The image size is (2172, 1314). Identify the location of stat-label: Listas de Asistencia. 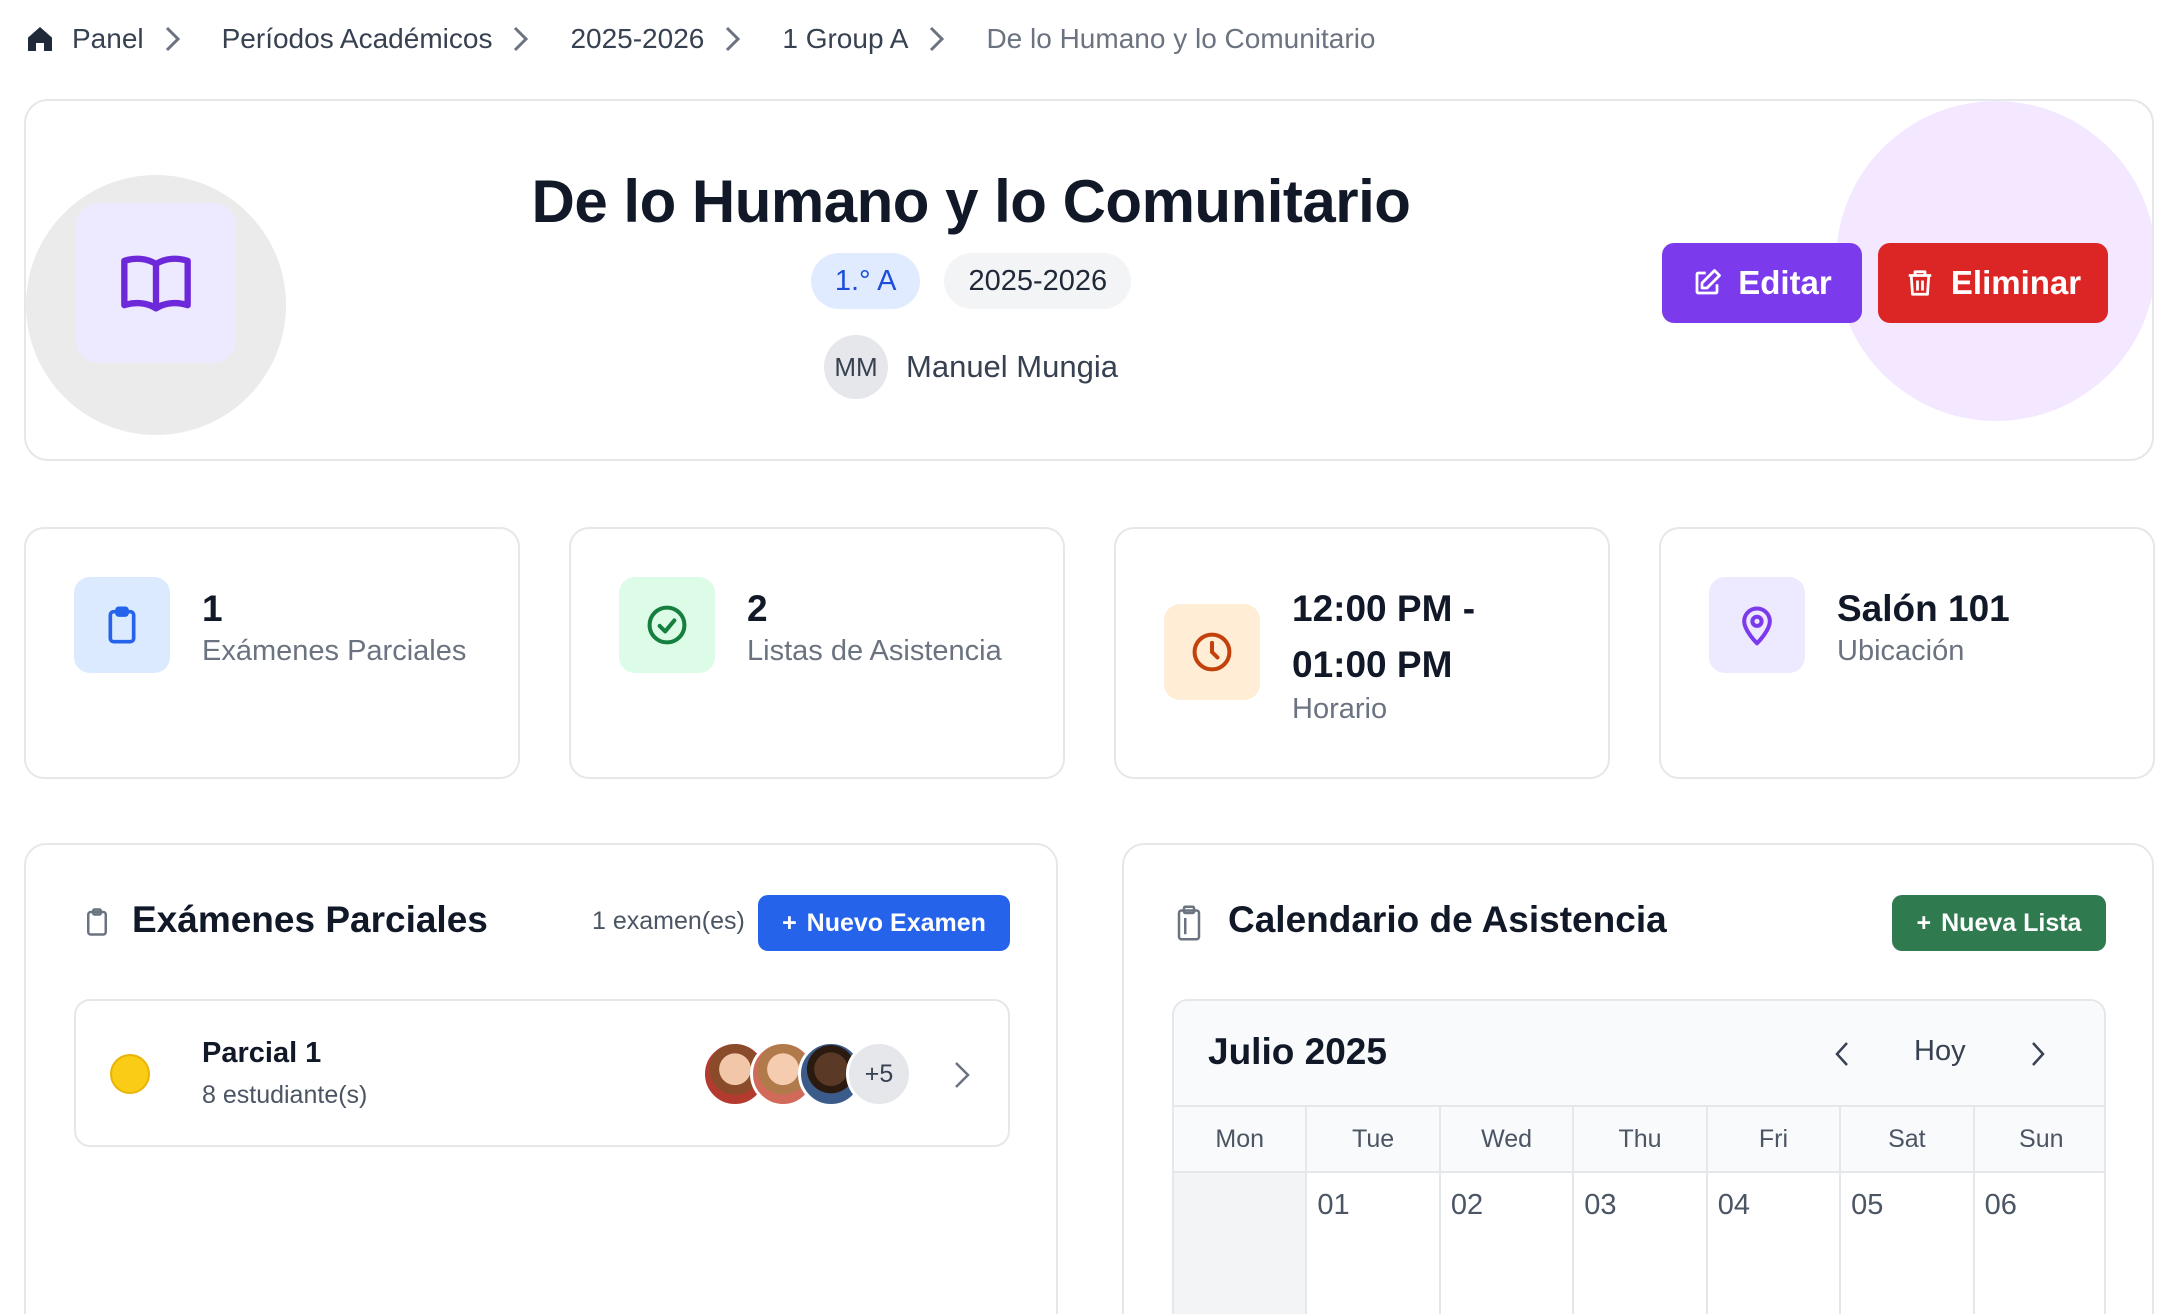
(874, 651).